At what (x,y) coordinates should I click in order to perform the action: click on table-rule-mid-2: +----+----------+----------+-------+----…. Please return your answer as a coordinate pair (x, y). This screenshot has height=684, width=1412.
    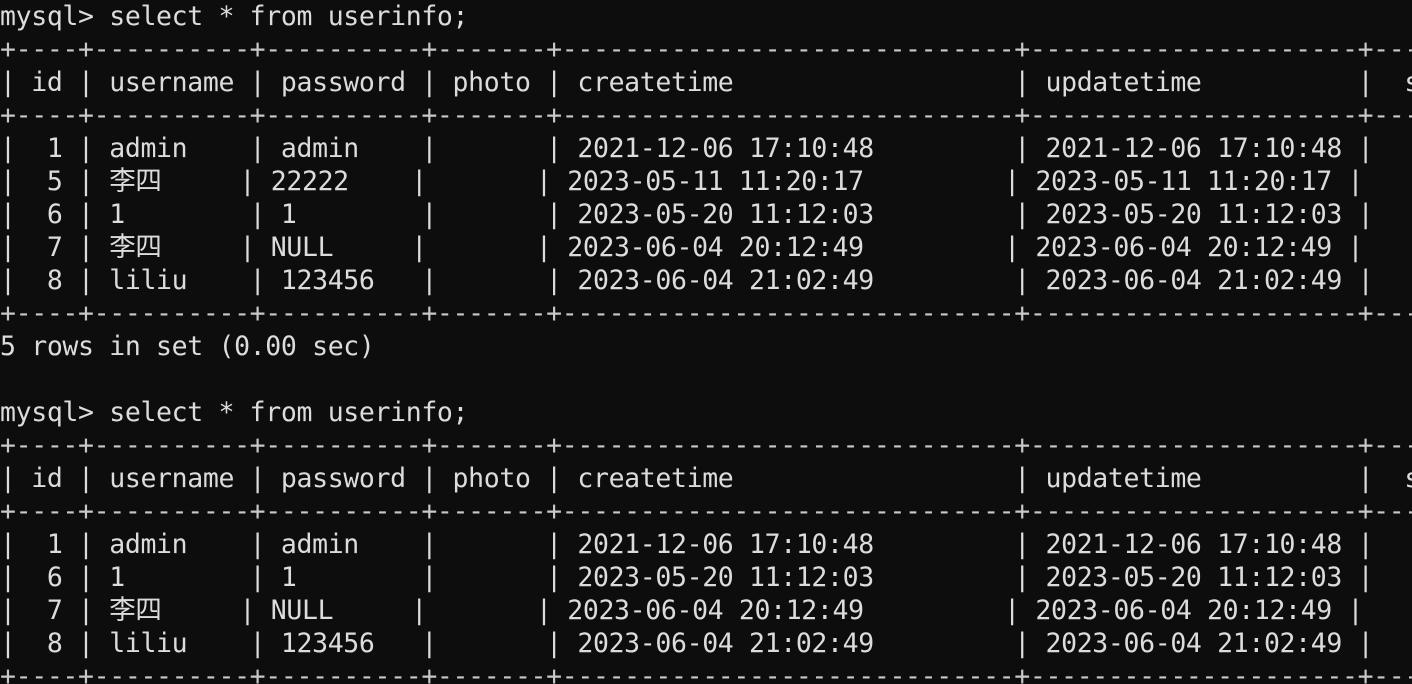
    Looking at the image, I should click on (706, 511).